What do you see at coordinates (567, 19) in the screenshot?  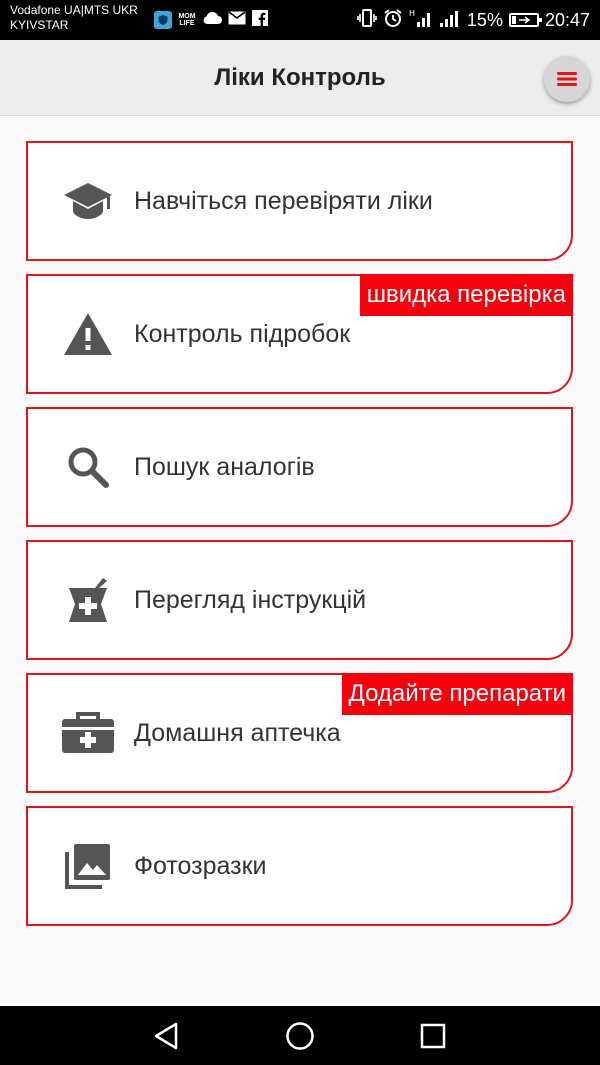 I see `clock: 20:47` at bounding box center [567, 19].